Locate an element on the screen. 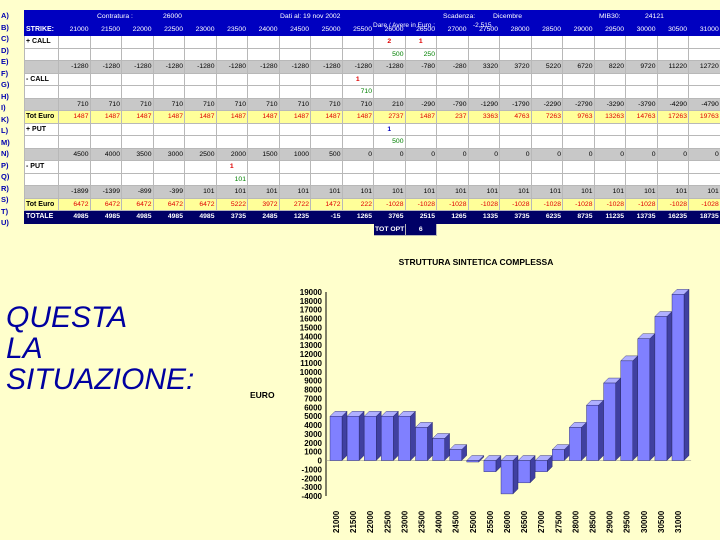 The height and width of the screenshot is (540, 720). x-tick-label: 21000 is located at coordinates (336, 521).